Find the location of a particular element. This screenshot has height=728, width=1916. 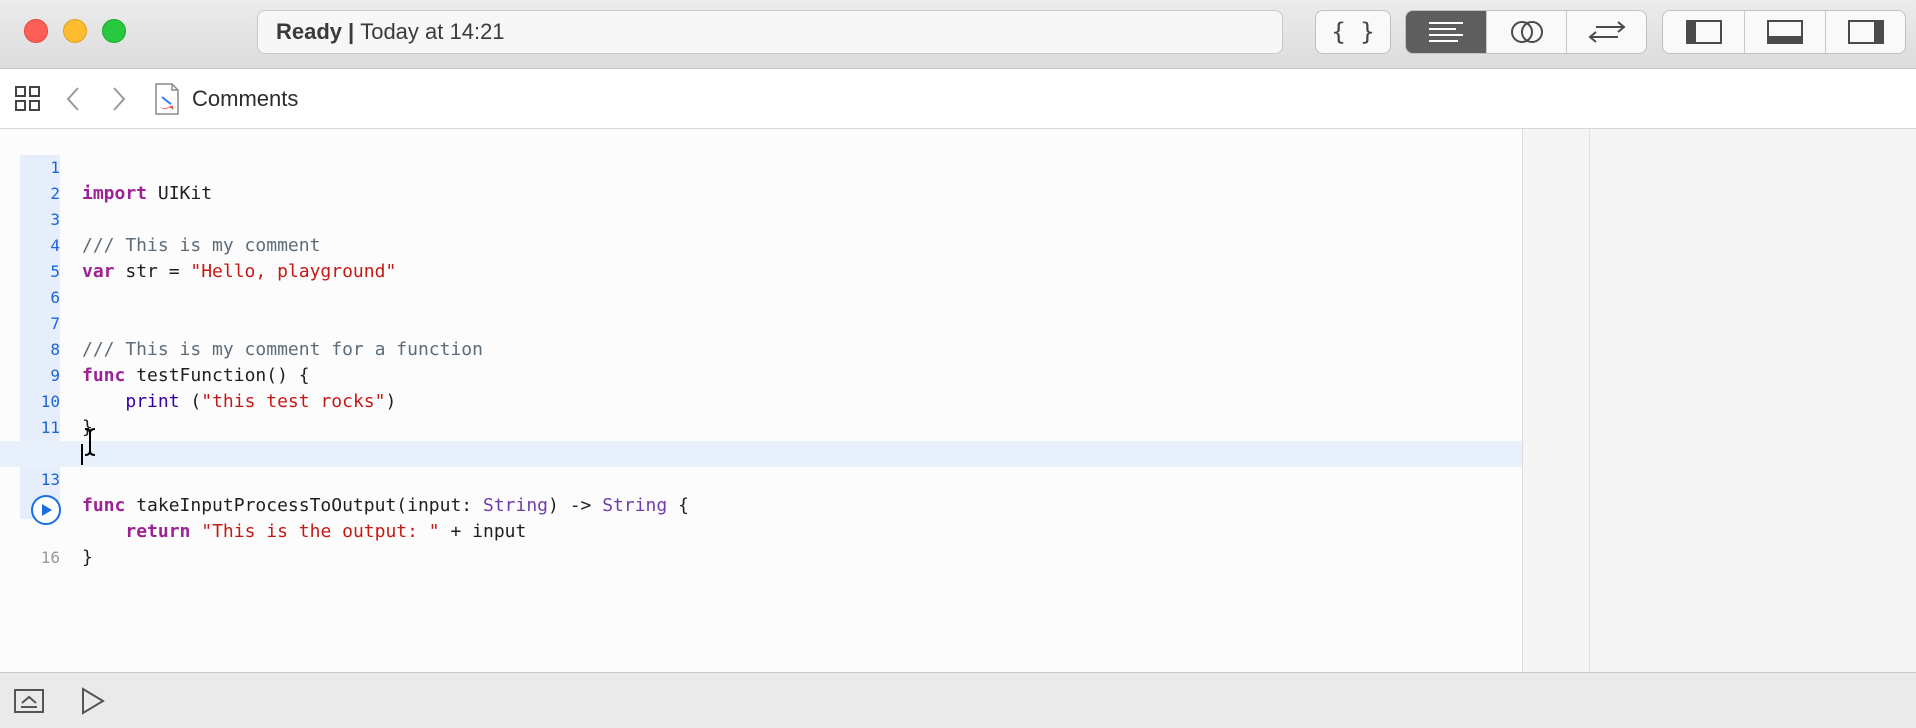

i-beam-cursor-icon is located at coordinates (90, 442).